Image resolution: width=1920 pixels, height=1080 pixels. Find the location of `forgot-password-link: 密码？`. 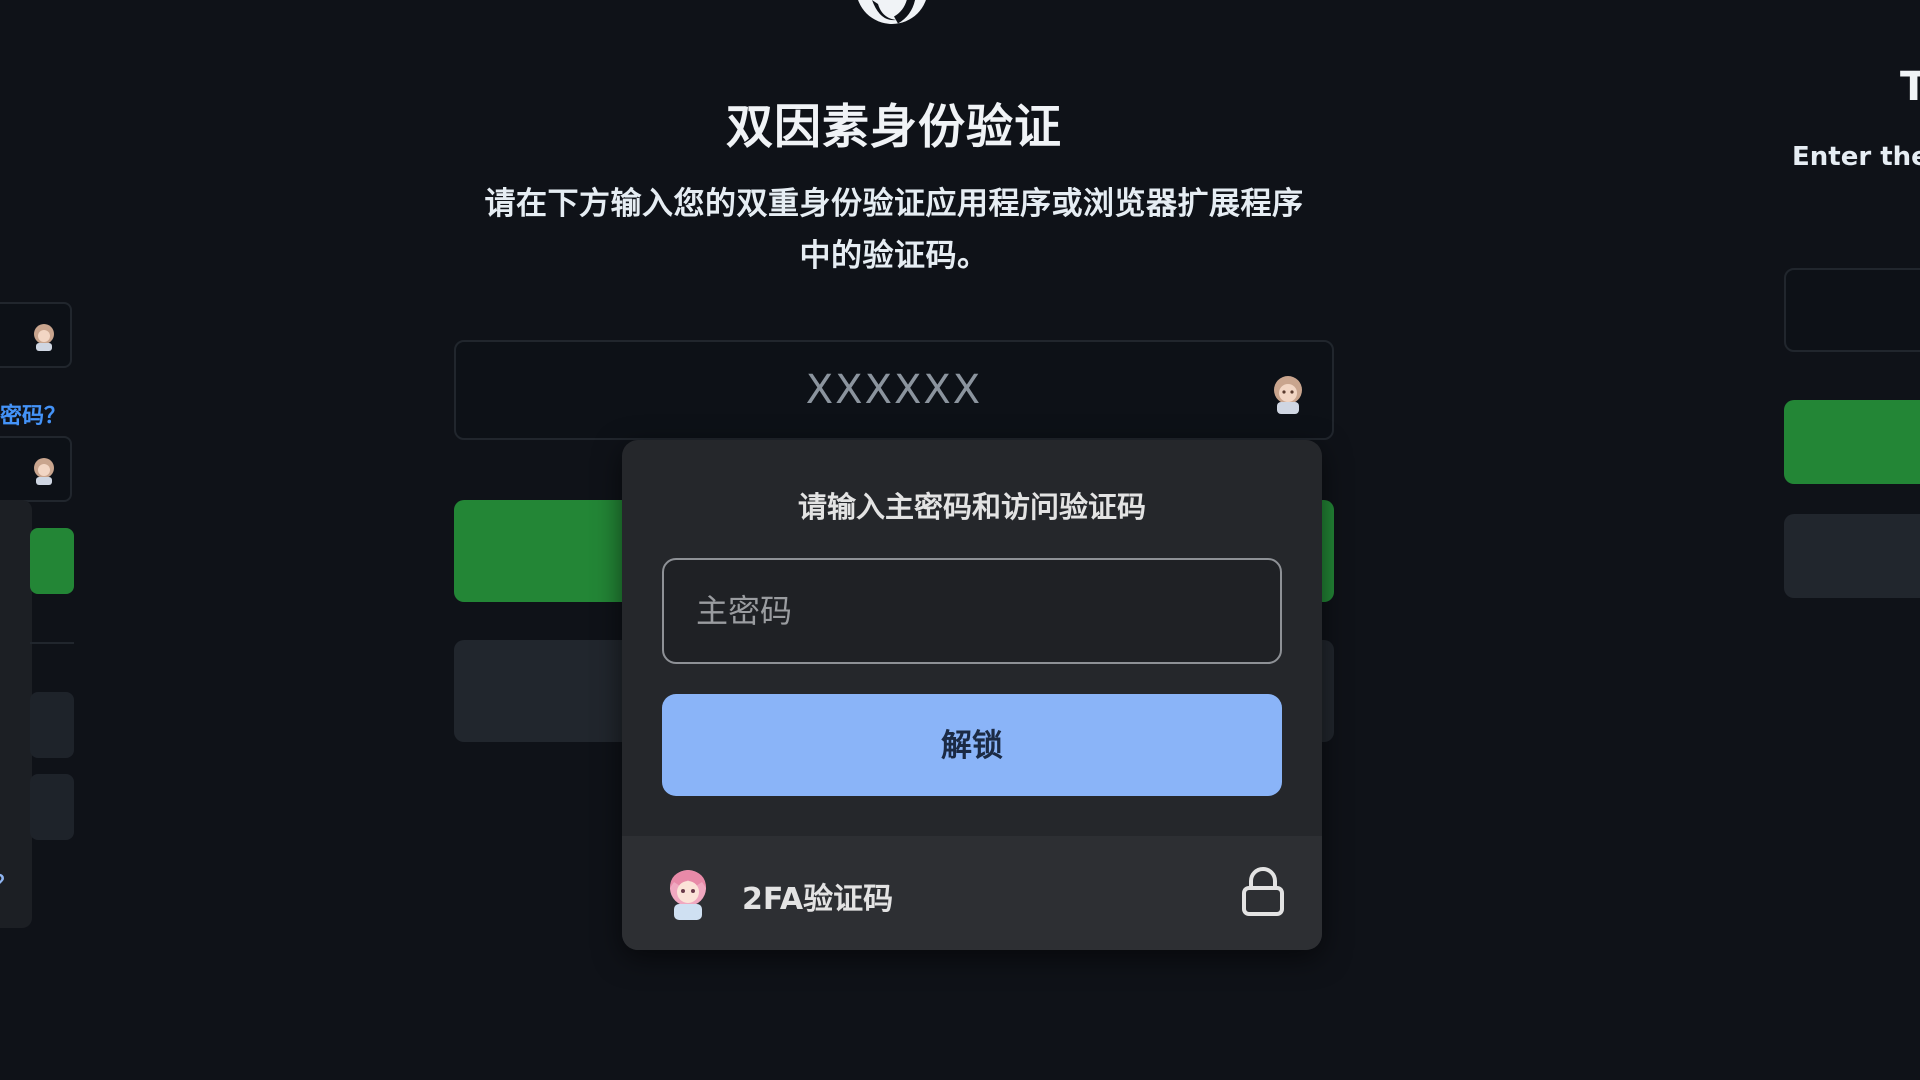

forgot-password-link: 密码？ is located at coordinates (33, 414).